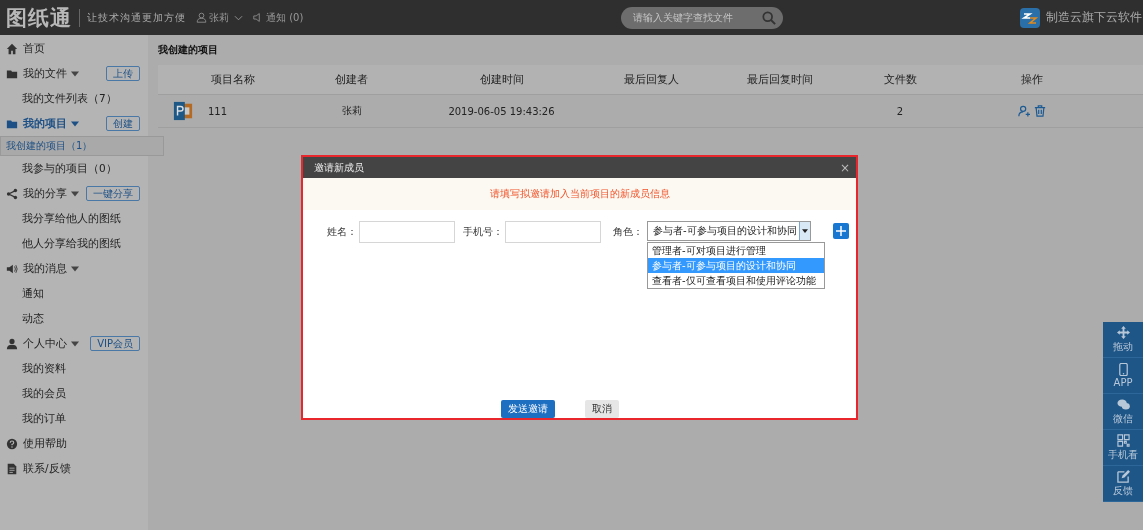 The height and width of the screenshot is (530, 1143). What do you see at coordinates (841, 230) in the screenshot?
I see `add-button` at bounding box center [841, 230].